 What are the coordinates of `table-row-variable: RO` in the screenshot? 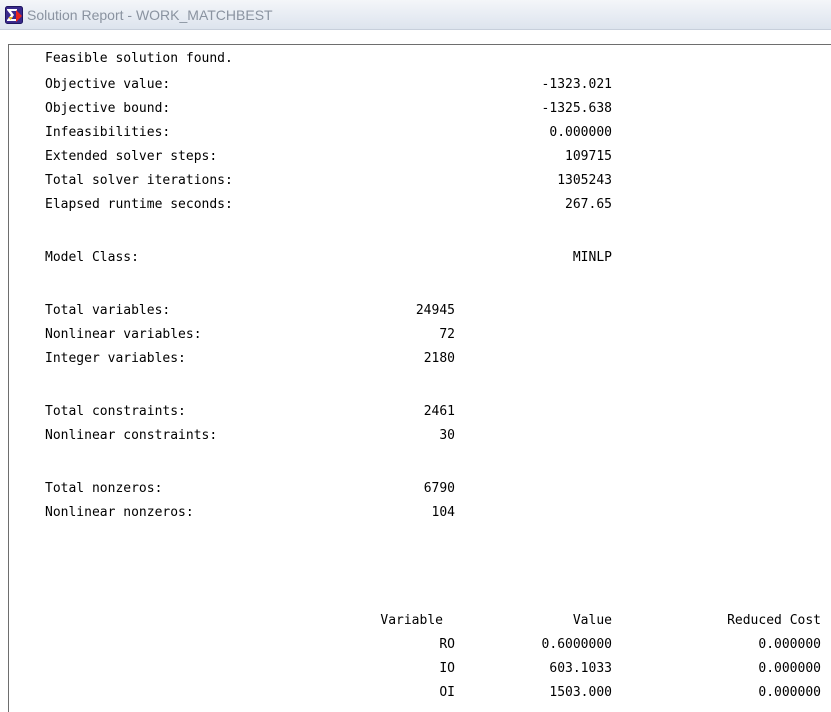 It's located at (447, 644).